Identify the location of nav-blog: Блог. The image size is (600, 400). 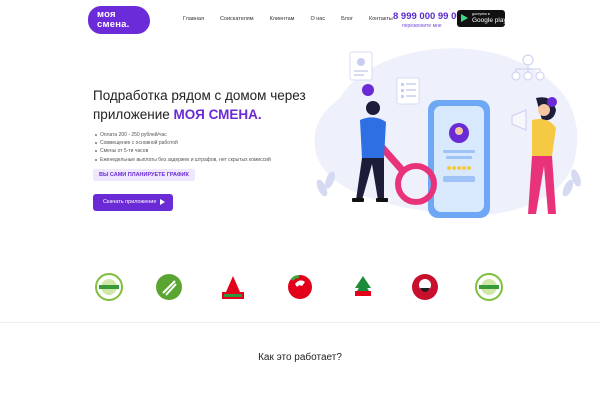
(347, 19).